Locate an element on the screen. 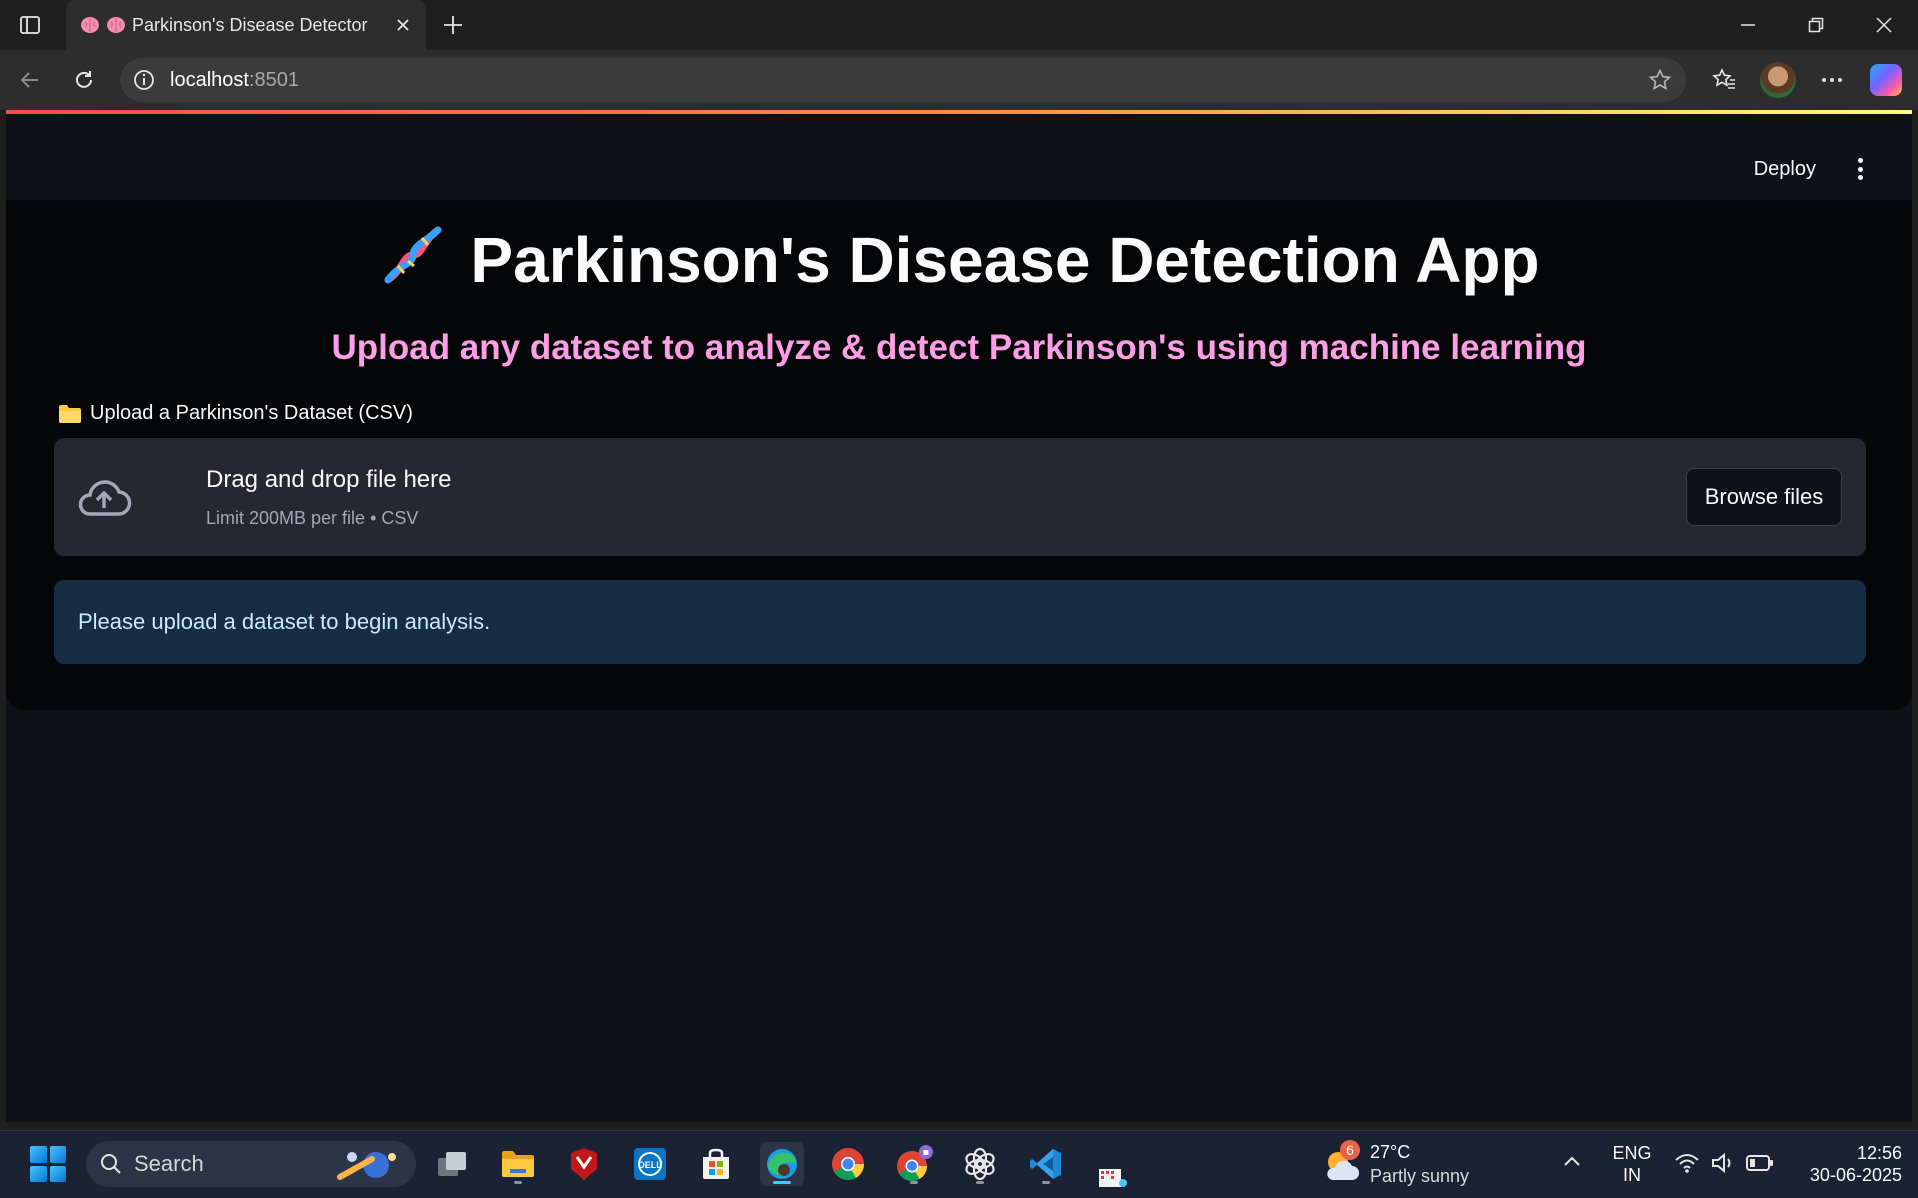 This screenshot has height=1198, width=1918. back-icon is located at coordinates (30, 80).